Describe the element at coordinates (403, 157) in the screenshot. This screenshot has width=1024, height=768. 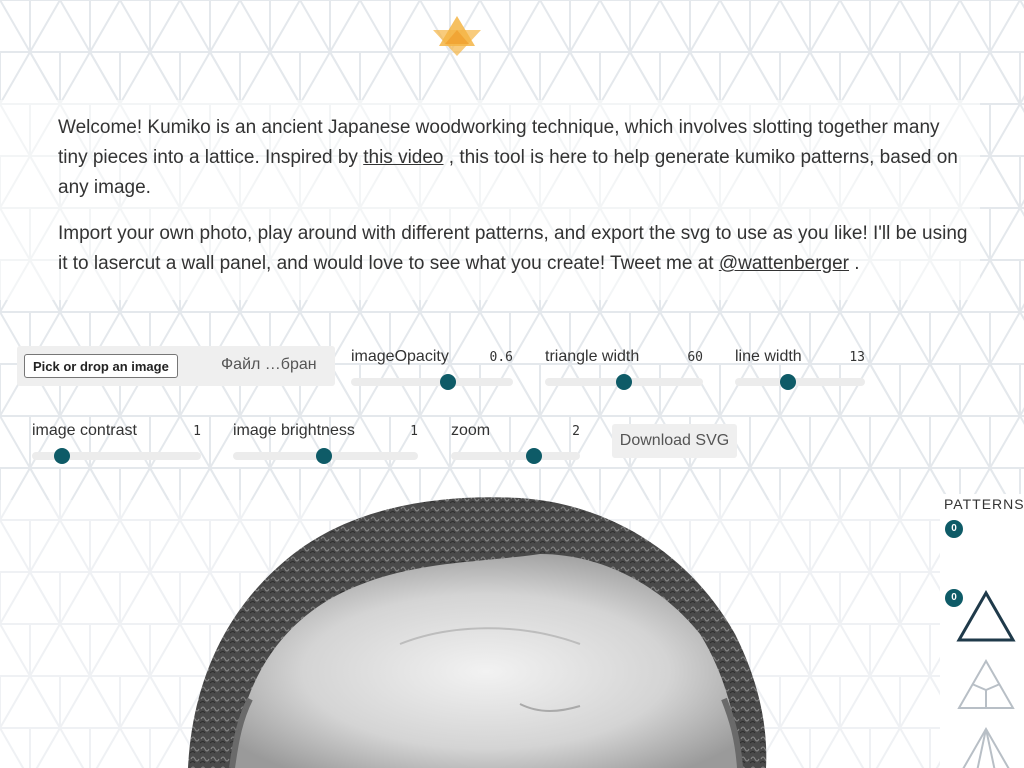
I see `this-video-link: this video` at that location.